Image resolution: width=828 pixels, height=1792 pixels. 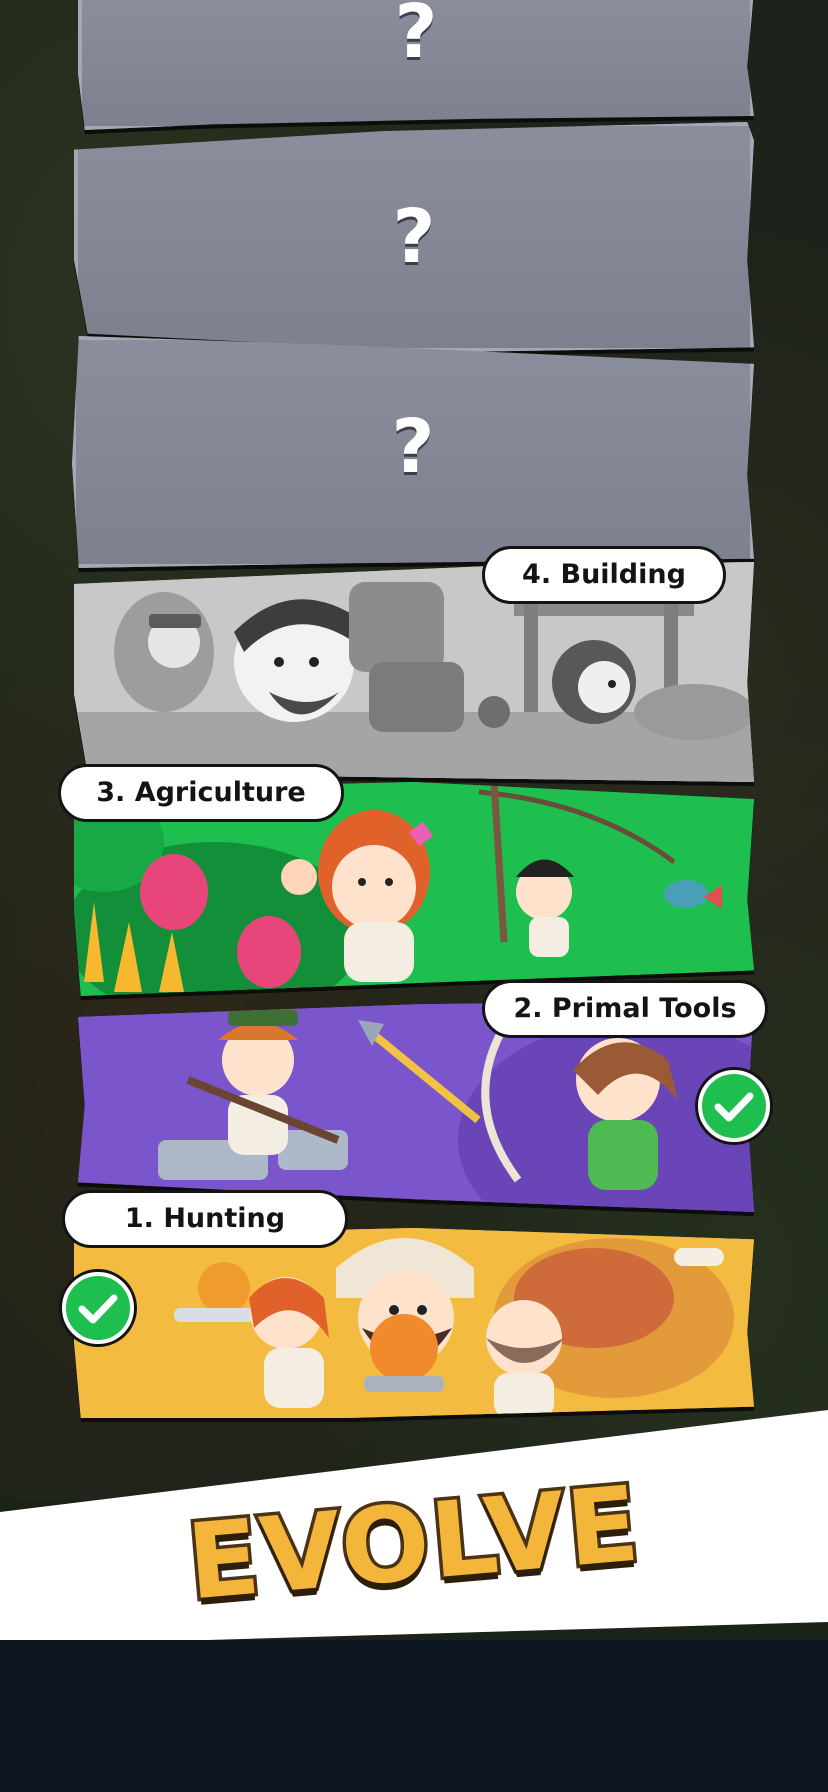 What do you see at coordinates (414, 1716) in the screenshot?
I see `bottom-bar` at bounding box center [414, 1716].